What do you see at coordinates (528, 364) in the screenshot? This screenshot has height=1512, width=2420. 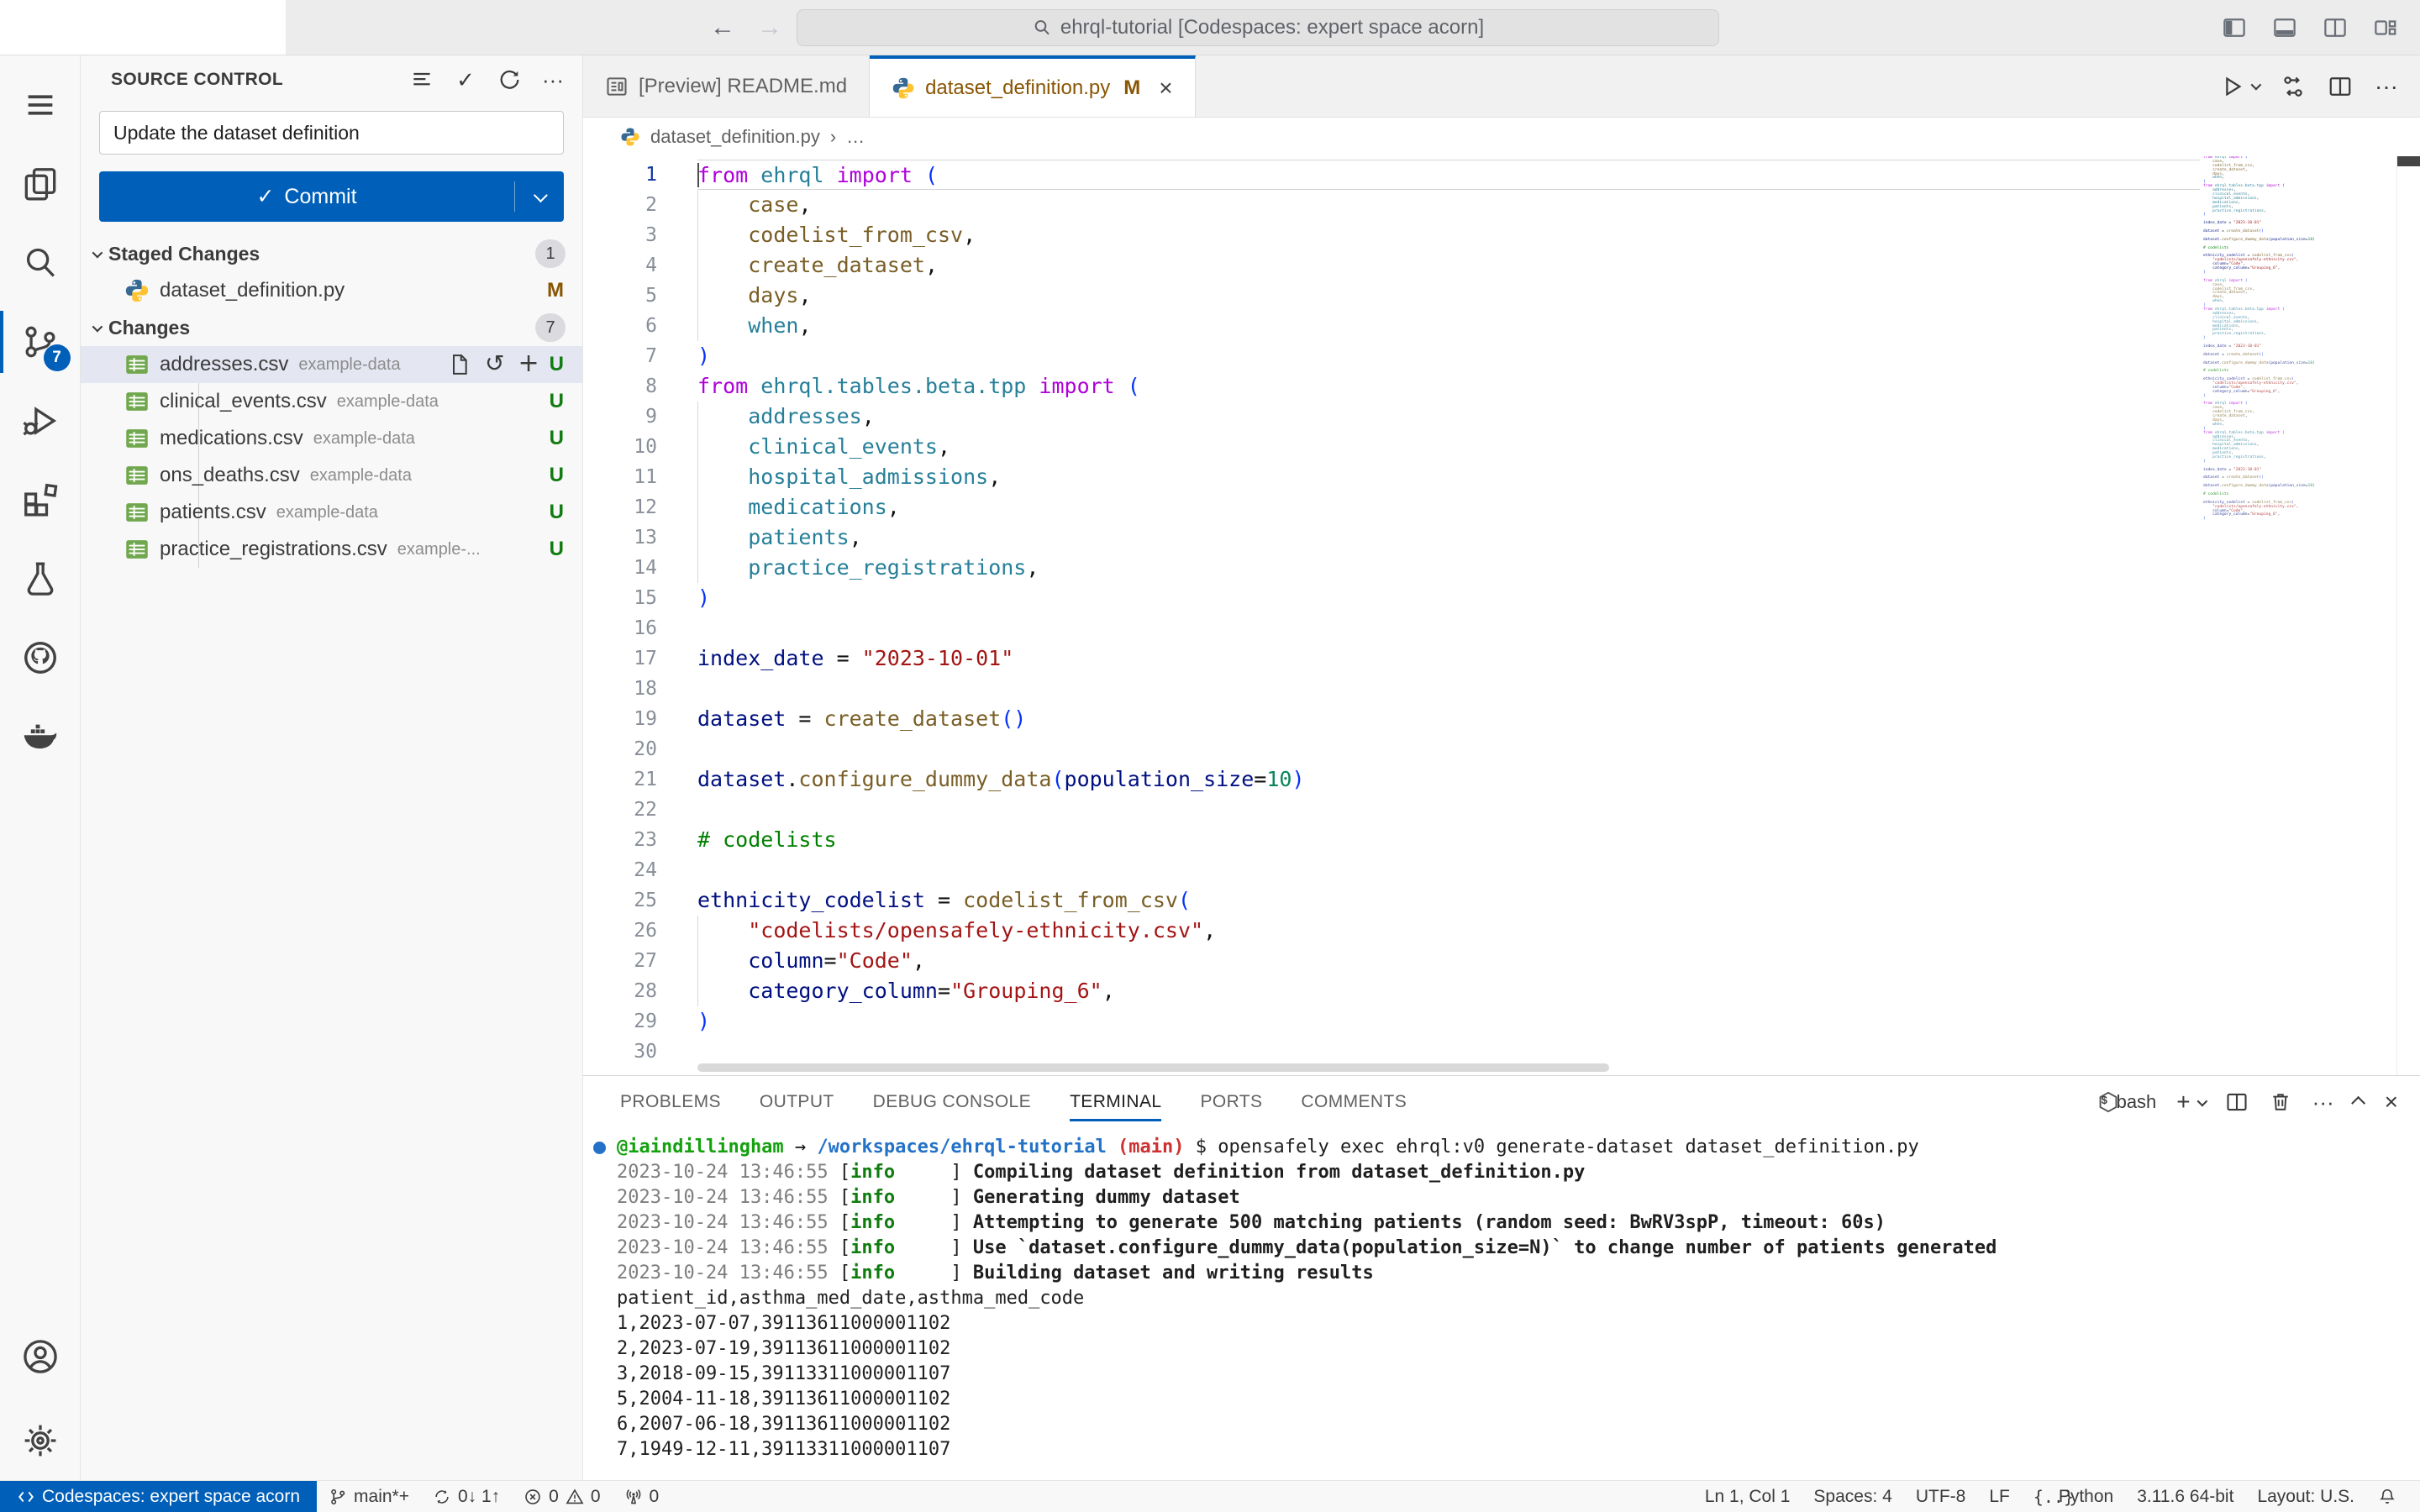 I see `stage-changes-icon: +` at bounding box center [528, 364].